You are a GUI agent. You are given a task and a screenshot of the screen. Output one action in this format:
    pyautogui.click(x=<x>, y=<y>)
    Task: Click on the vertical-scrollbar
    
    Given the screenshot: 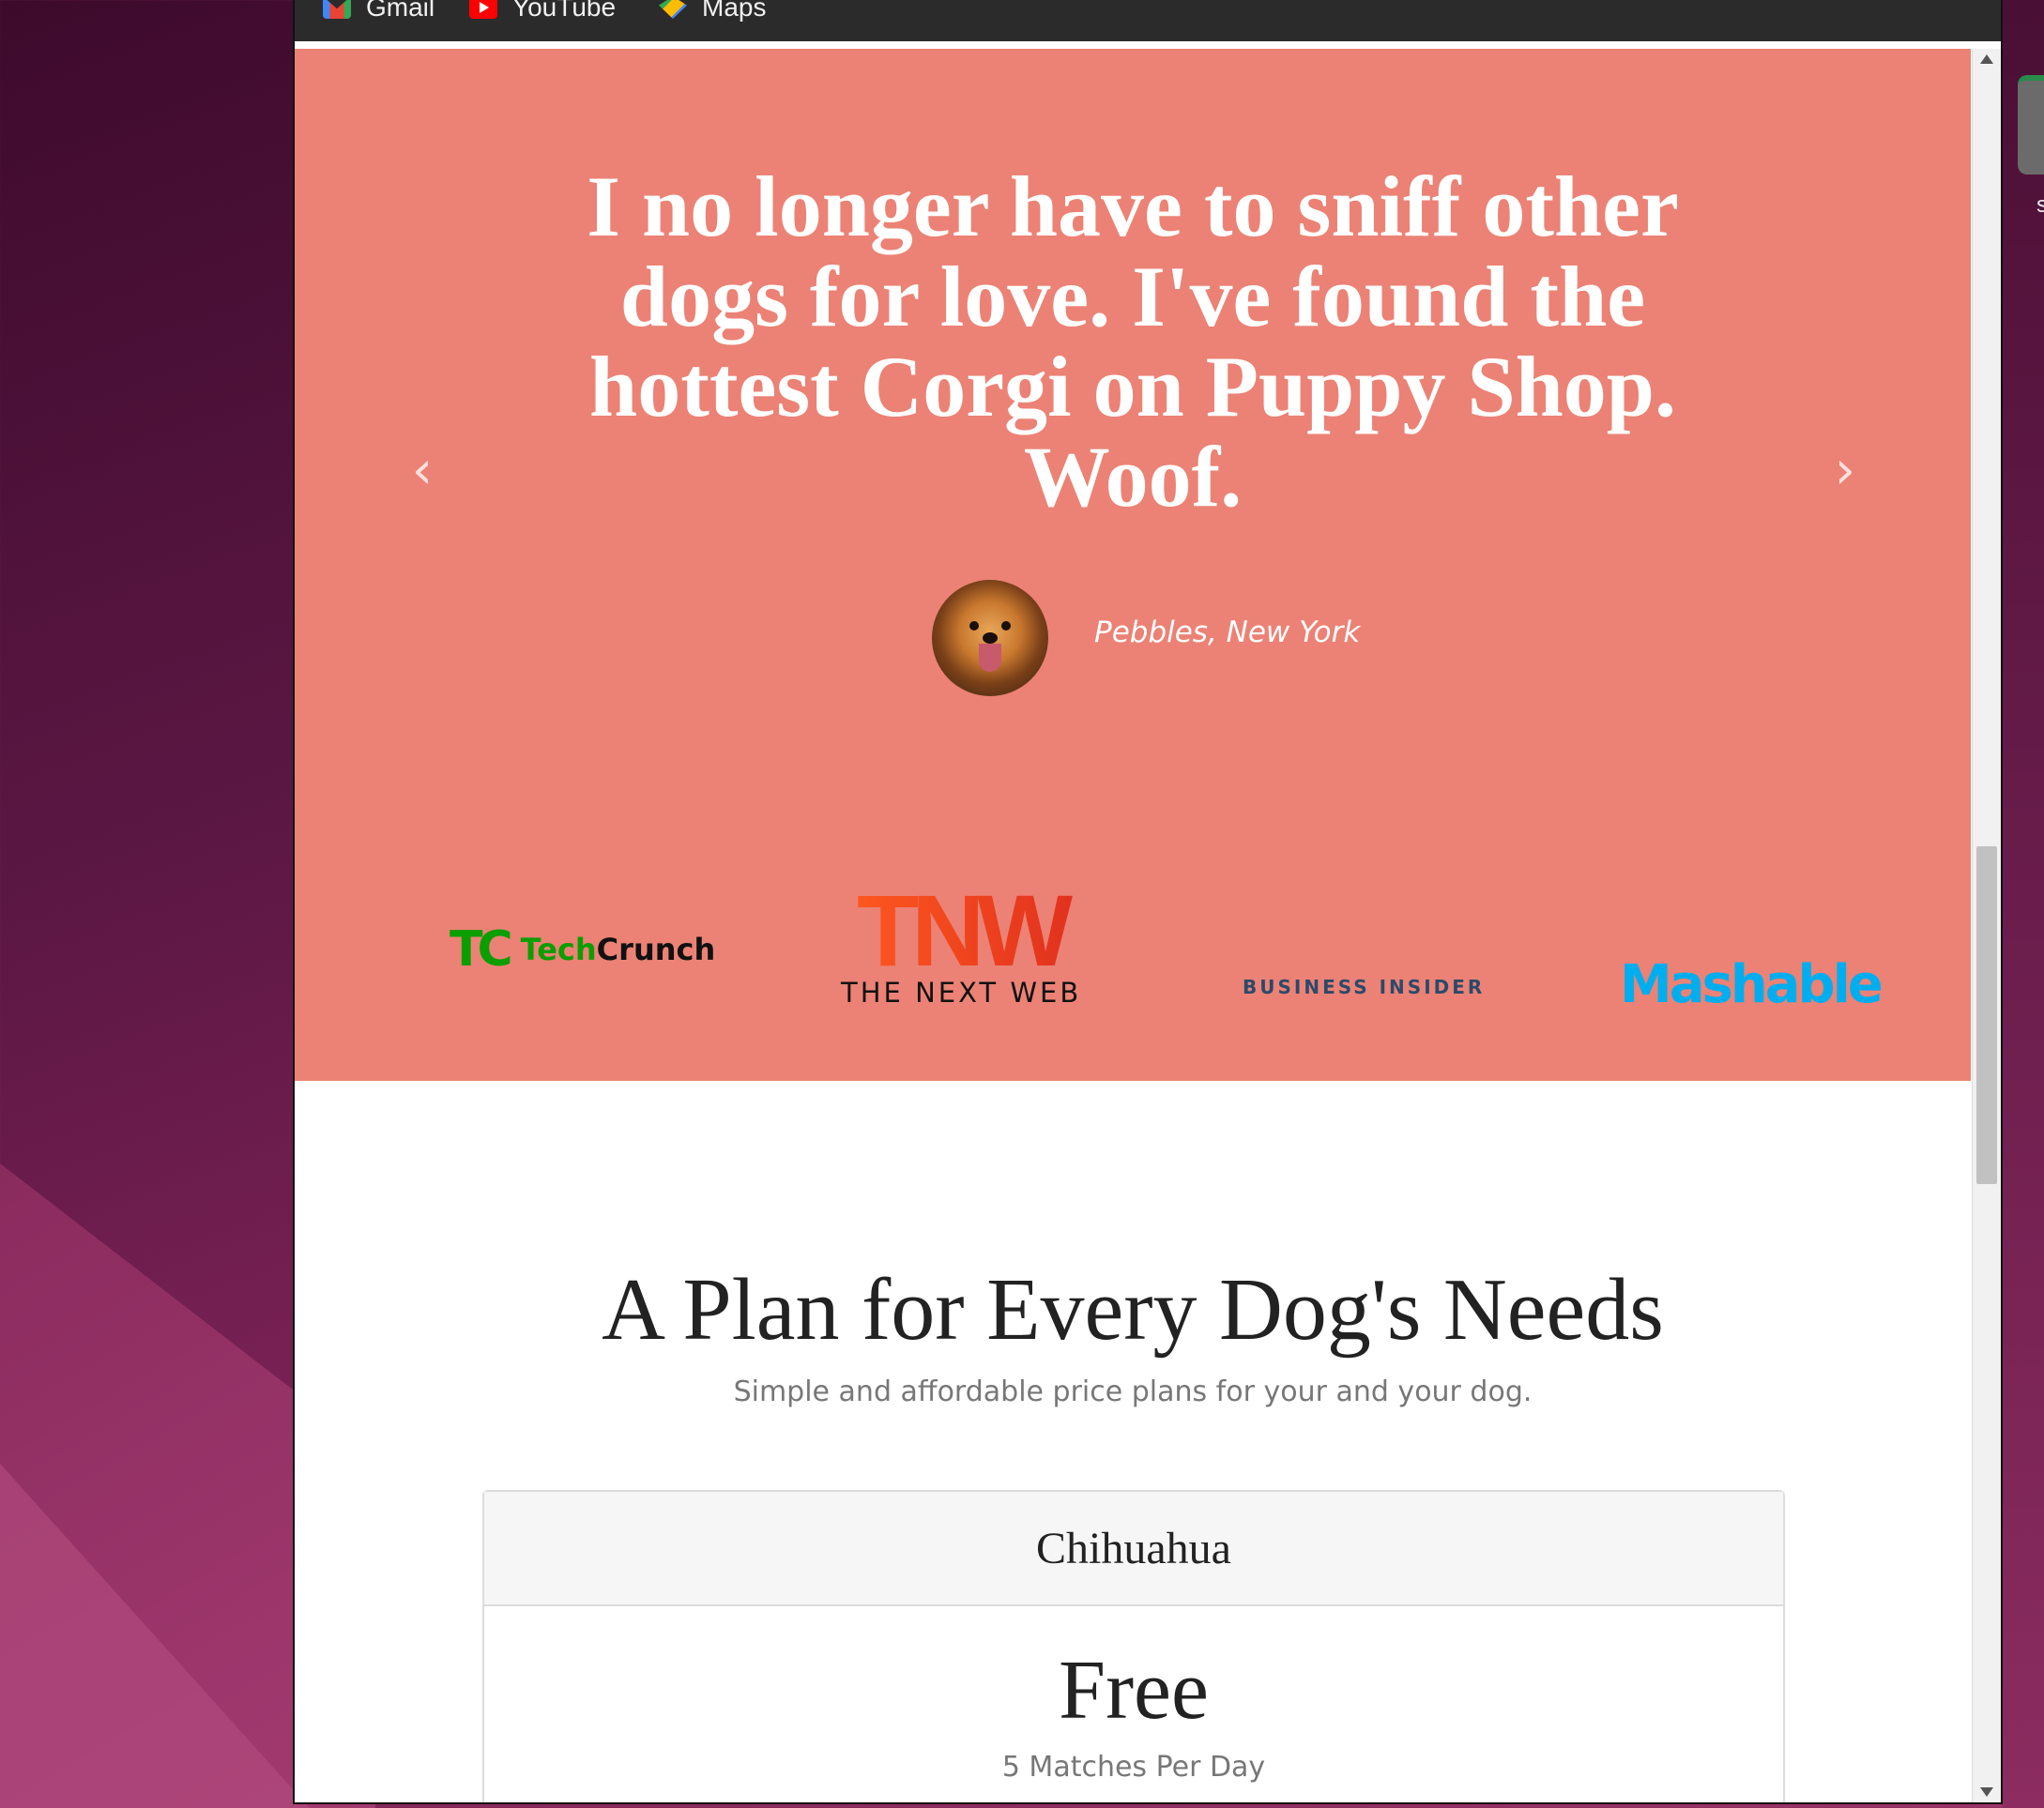 What is the action you would take?
    pyautogui.click(x=1986, y=926)
    